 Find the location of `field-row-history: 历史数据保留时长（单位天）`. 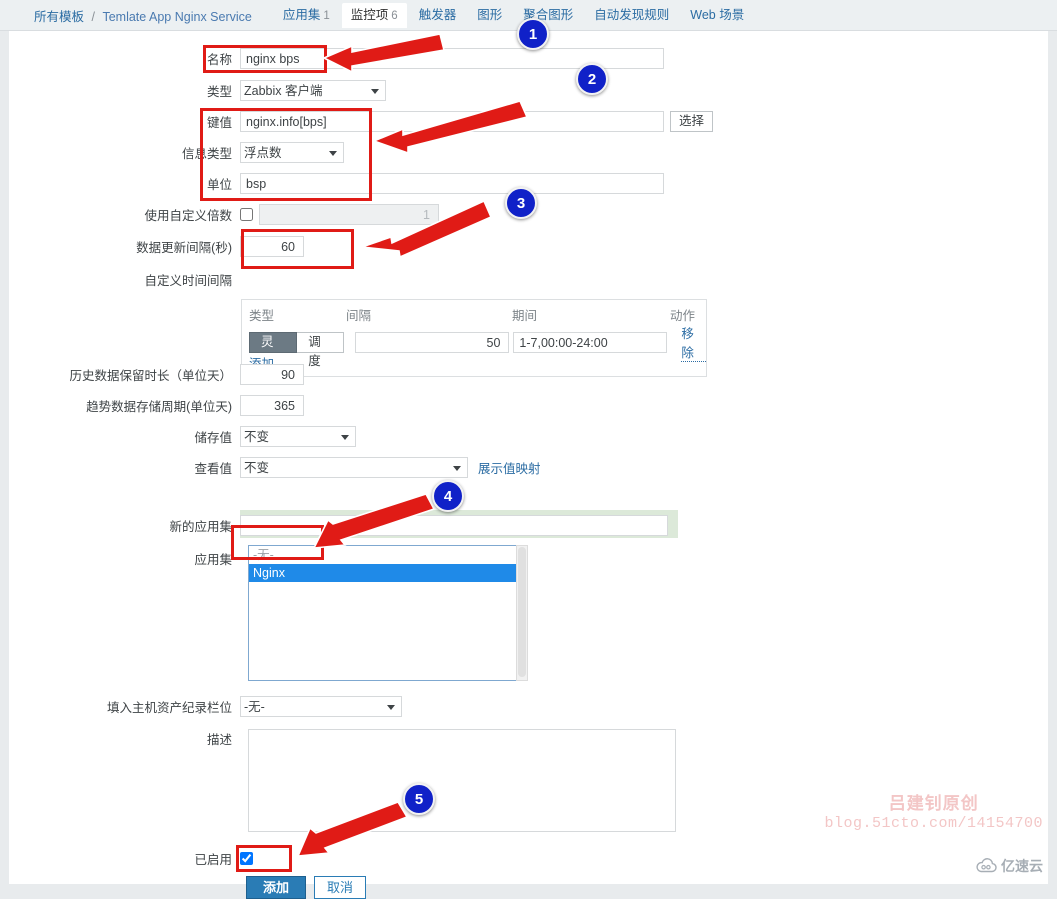

field-row-history: 历史数据保留时长（单位天） is located at coordinates (156, 374).